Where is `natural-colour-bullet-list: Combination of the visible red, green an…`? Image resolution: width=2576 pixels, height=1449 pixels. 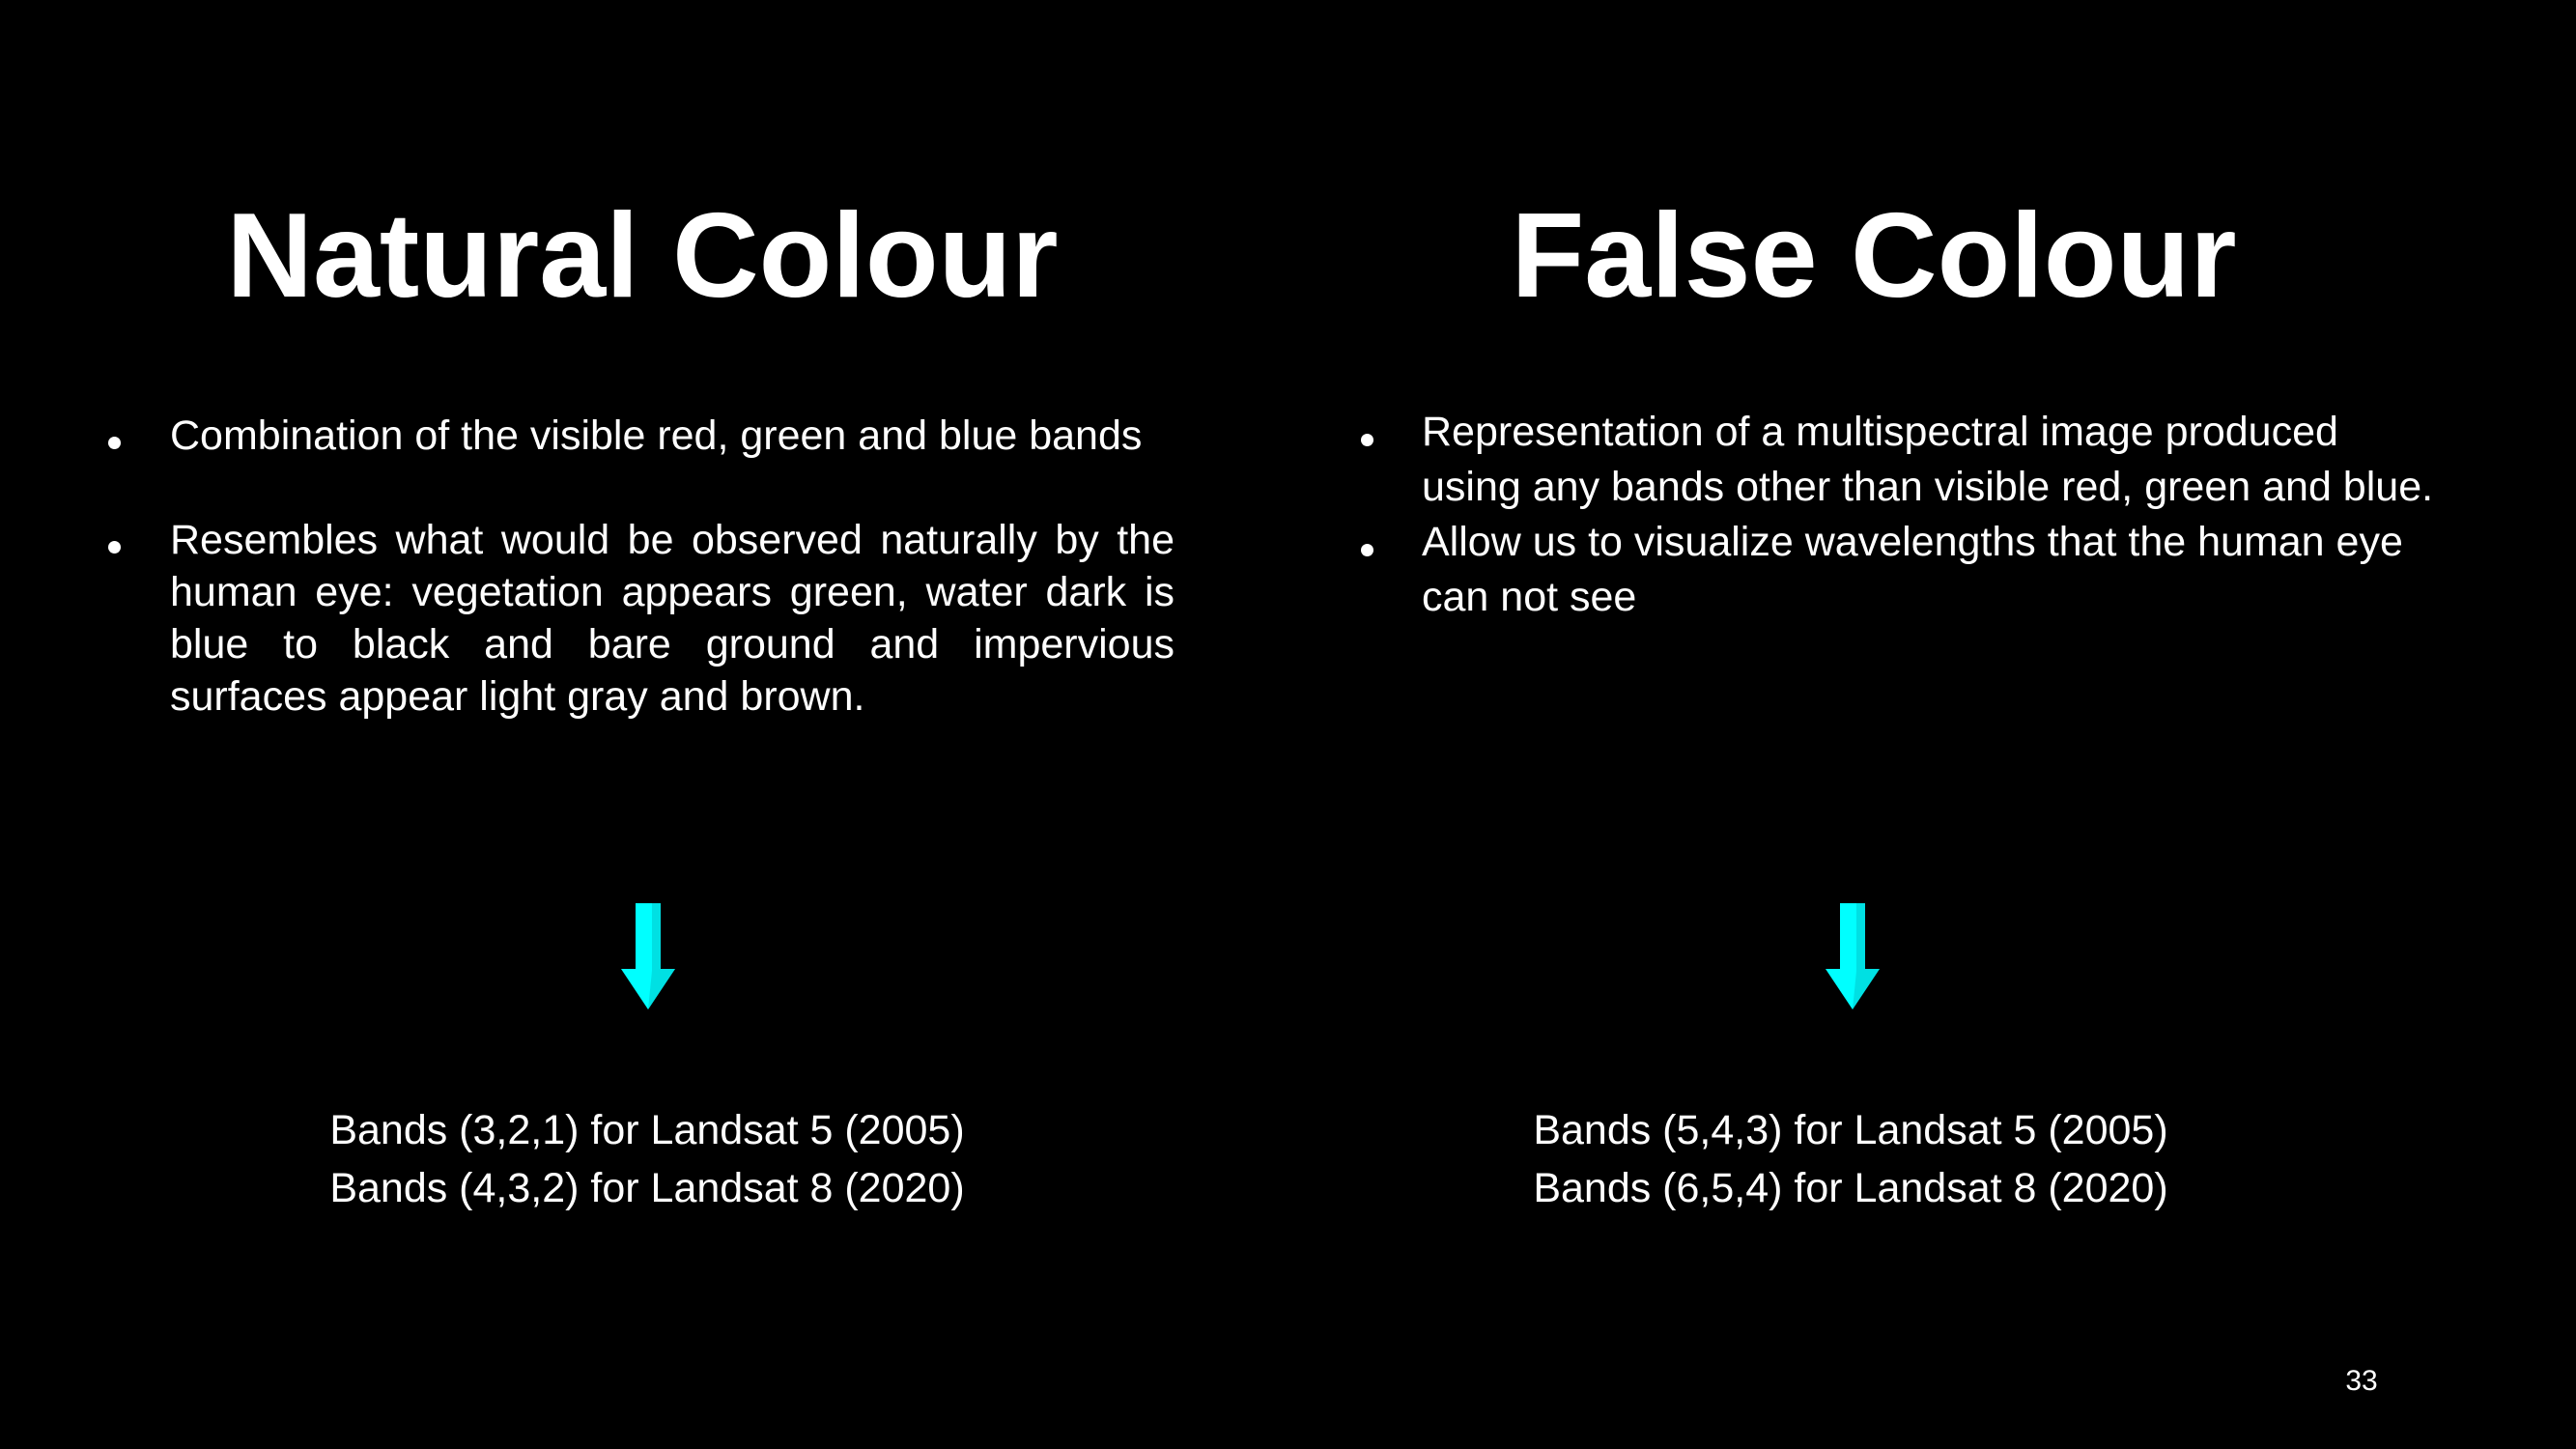 natural-colour-bullet-list: Combination of the visible red, green an… is located at coordinates (641, 592).